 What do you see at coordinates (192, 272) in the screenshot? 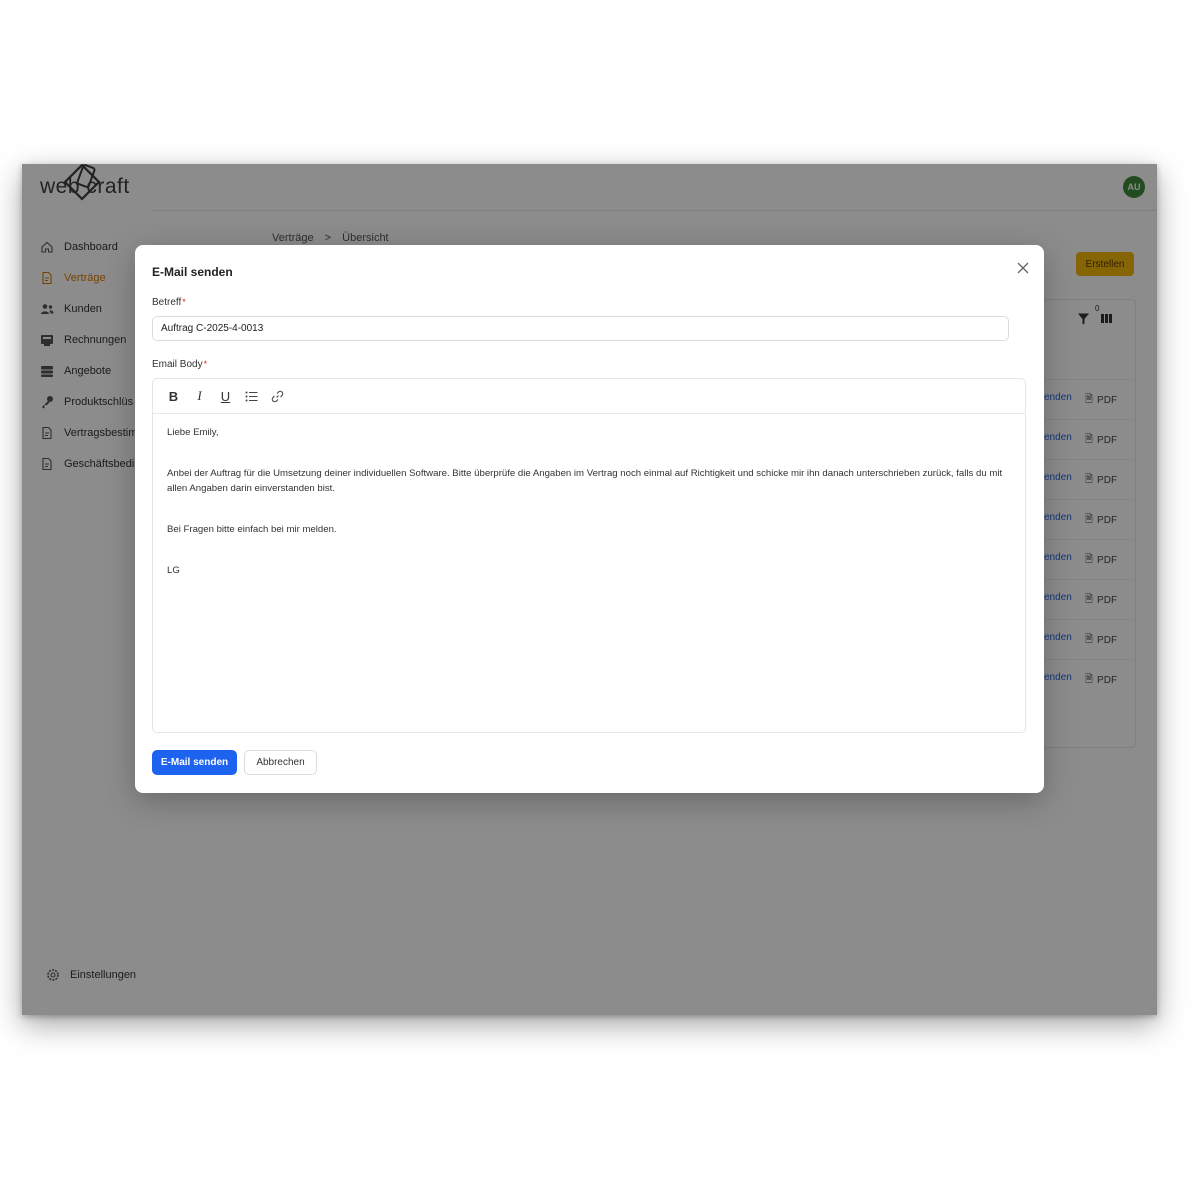
I see `dialog-title: E-Mail senden` at bounding box center [192, 272].